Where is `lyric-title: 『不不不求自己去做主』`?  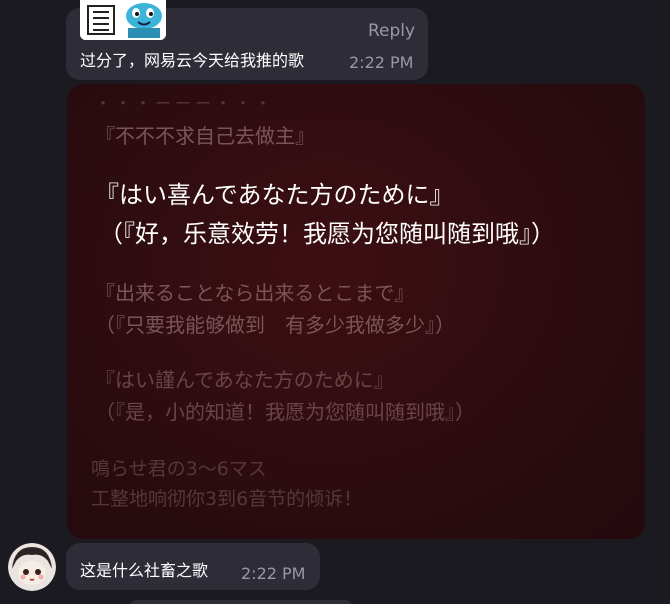
lyric-title: 『不不不求自己去做主』 is located at coordinates (205, 136).